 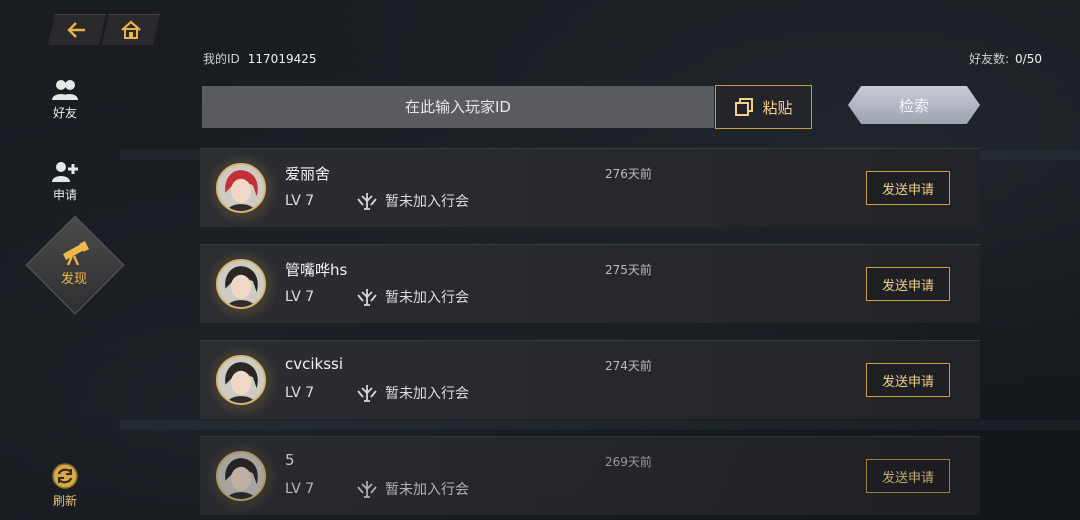 What do you see at coordinates (628, 462) in the screenshot?
I see `last-online: 269天前` at bounding box center [628, 462].